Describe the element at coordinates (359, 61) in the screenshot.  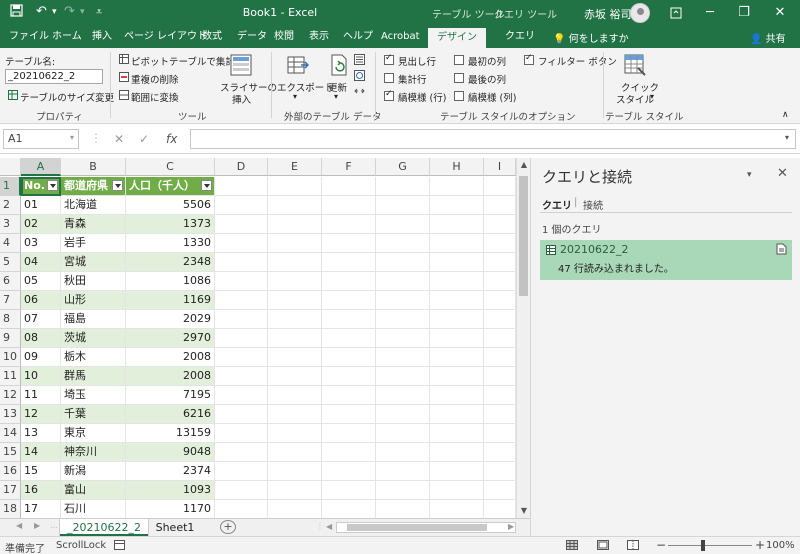
I see `properties-icon` at that location.